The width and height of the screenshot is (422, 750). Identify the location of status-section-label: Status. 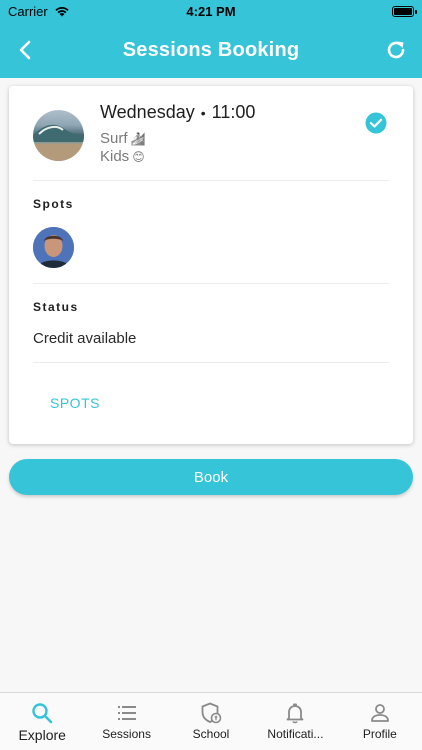
(56, 307).